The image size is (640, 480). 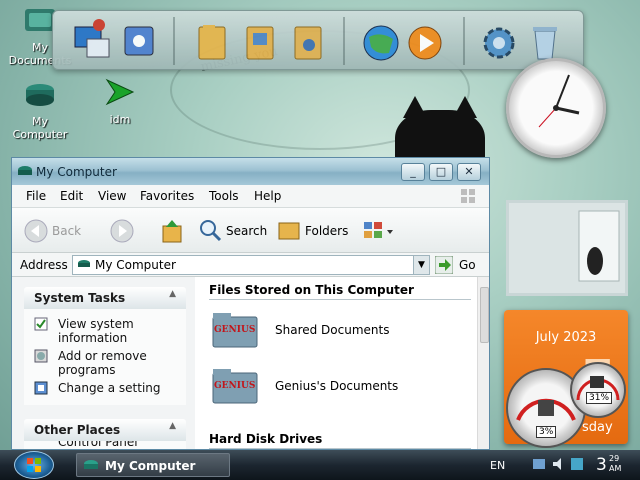 What do you see at coordinates (614, 458) in the screenshot?
I see `clock-minute: 29` at bounding box center [614, 458].